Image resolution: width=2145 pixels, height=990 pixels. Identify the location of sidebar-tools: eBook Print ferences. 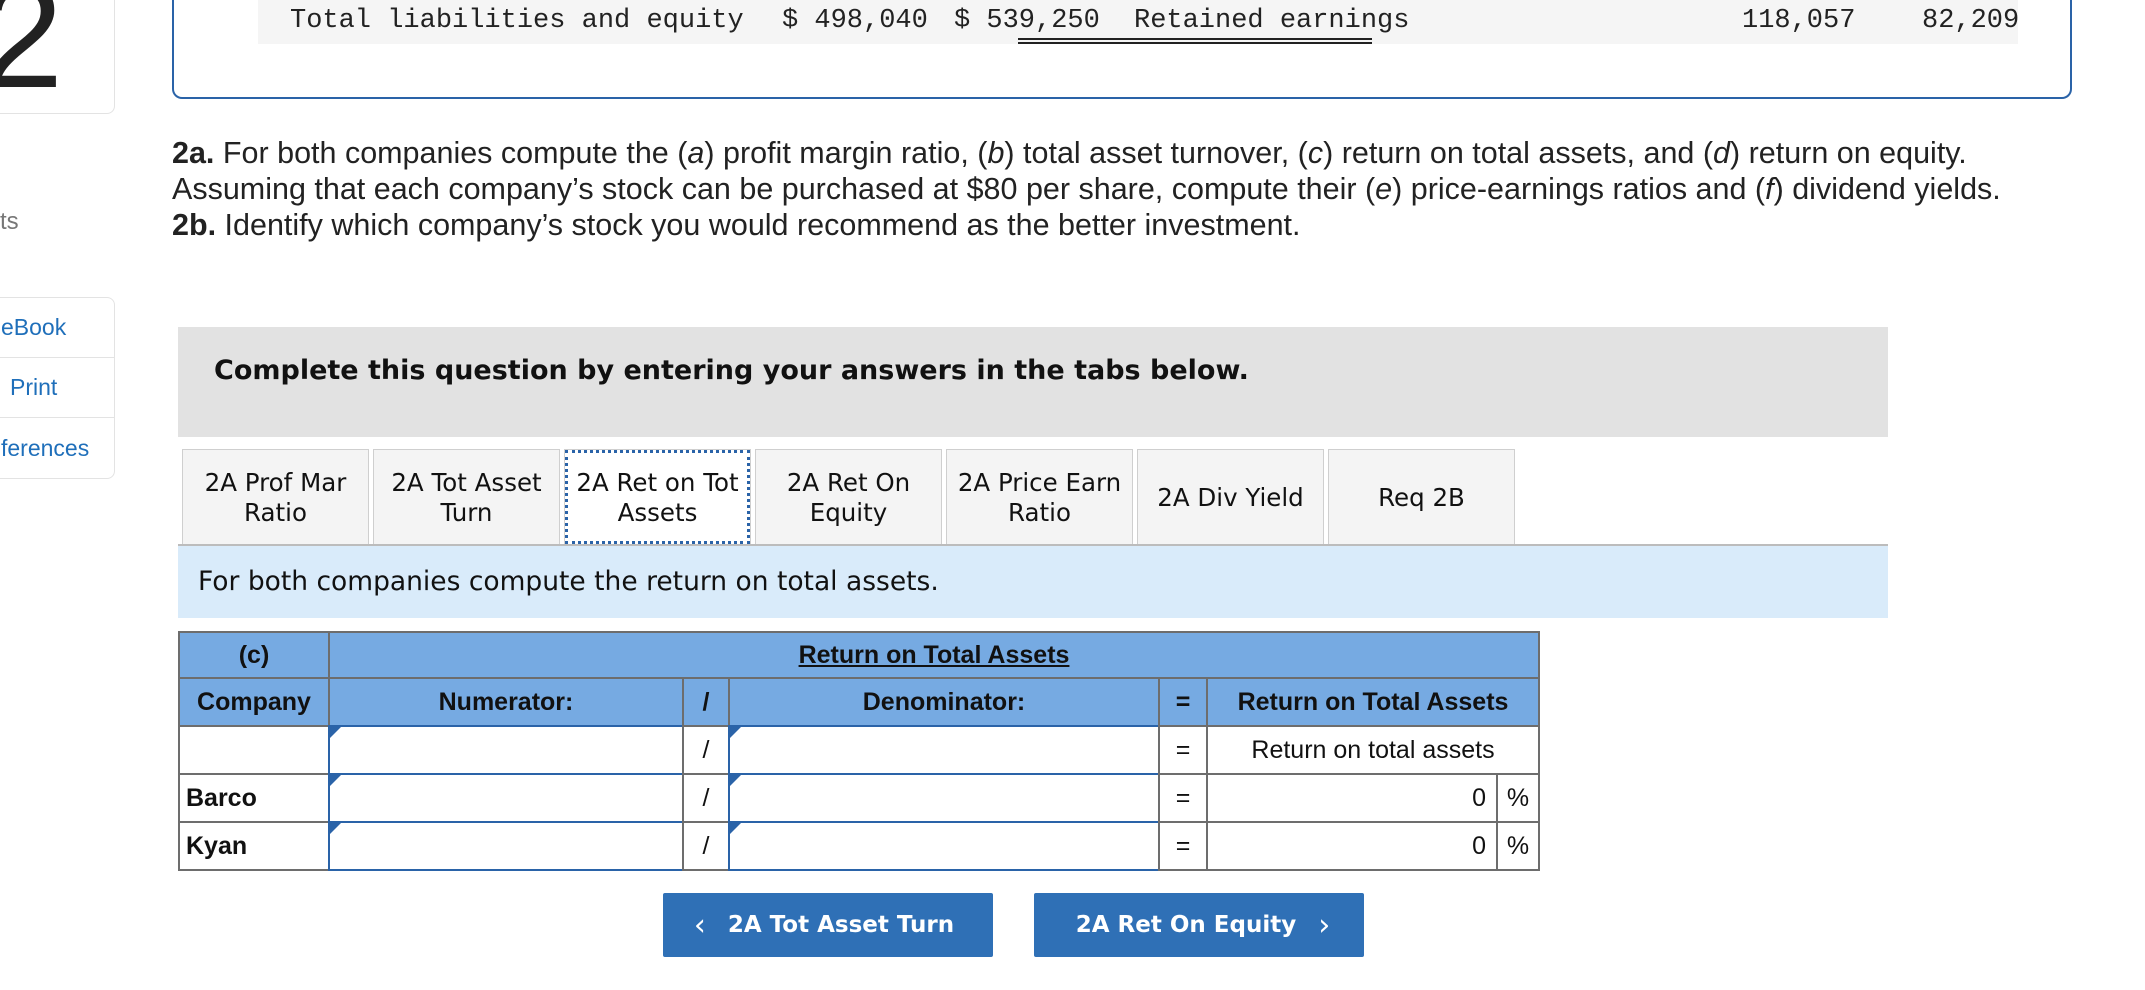
(57, 388).